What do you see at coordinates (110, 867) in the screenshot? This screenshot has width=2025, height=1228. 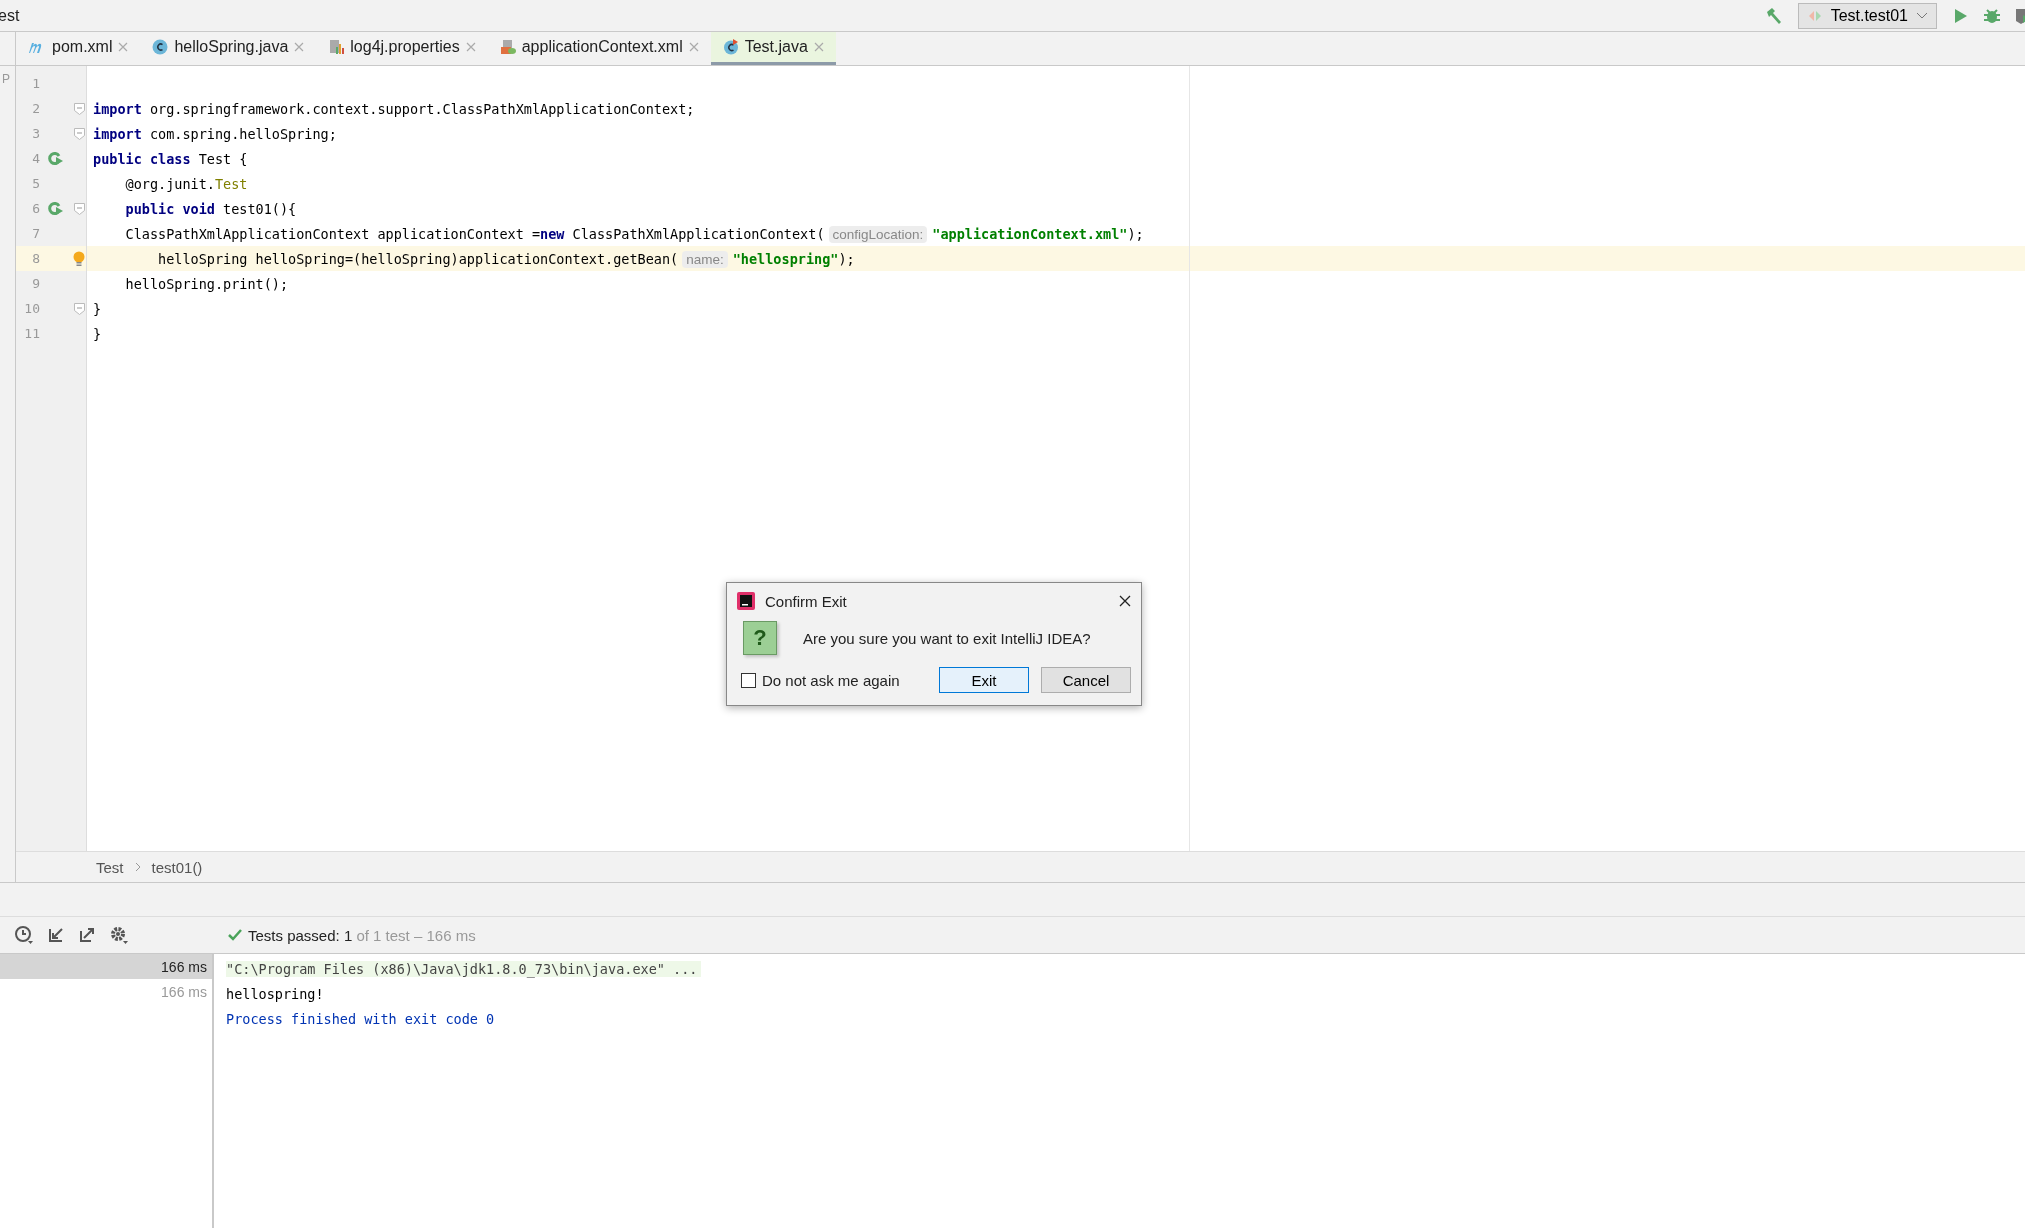 I see `breadcrumb-item: Test` at bounding box center [110, 867].